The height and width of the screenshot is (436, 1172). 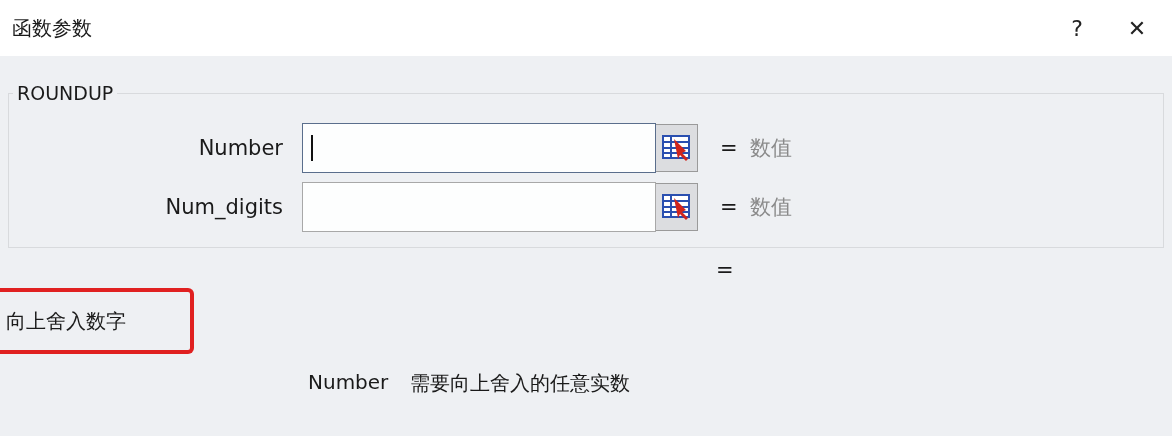 What do you see at coordinates (224, 206) in the screenshot?
I see `parameter-label: Num_digits` at bounding box center [224, 206].